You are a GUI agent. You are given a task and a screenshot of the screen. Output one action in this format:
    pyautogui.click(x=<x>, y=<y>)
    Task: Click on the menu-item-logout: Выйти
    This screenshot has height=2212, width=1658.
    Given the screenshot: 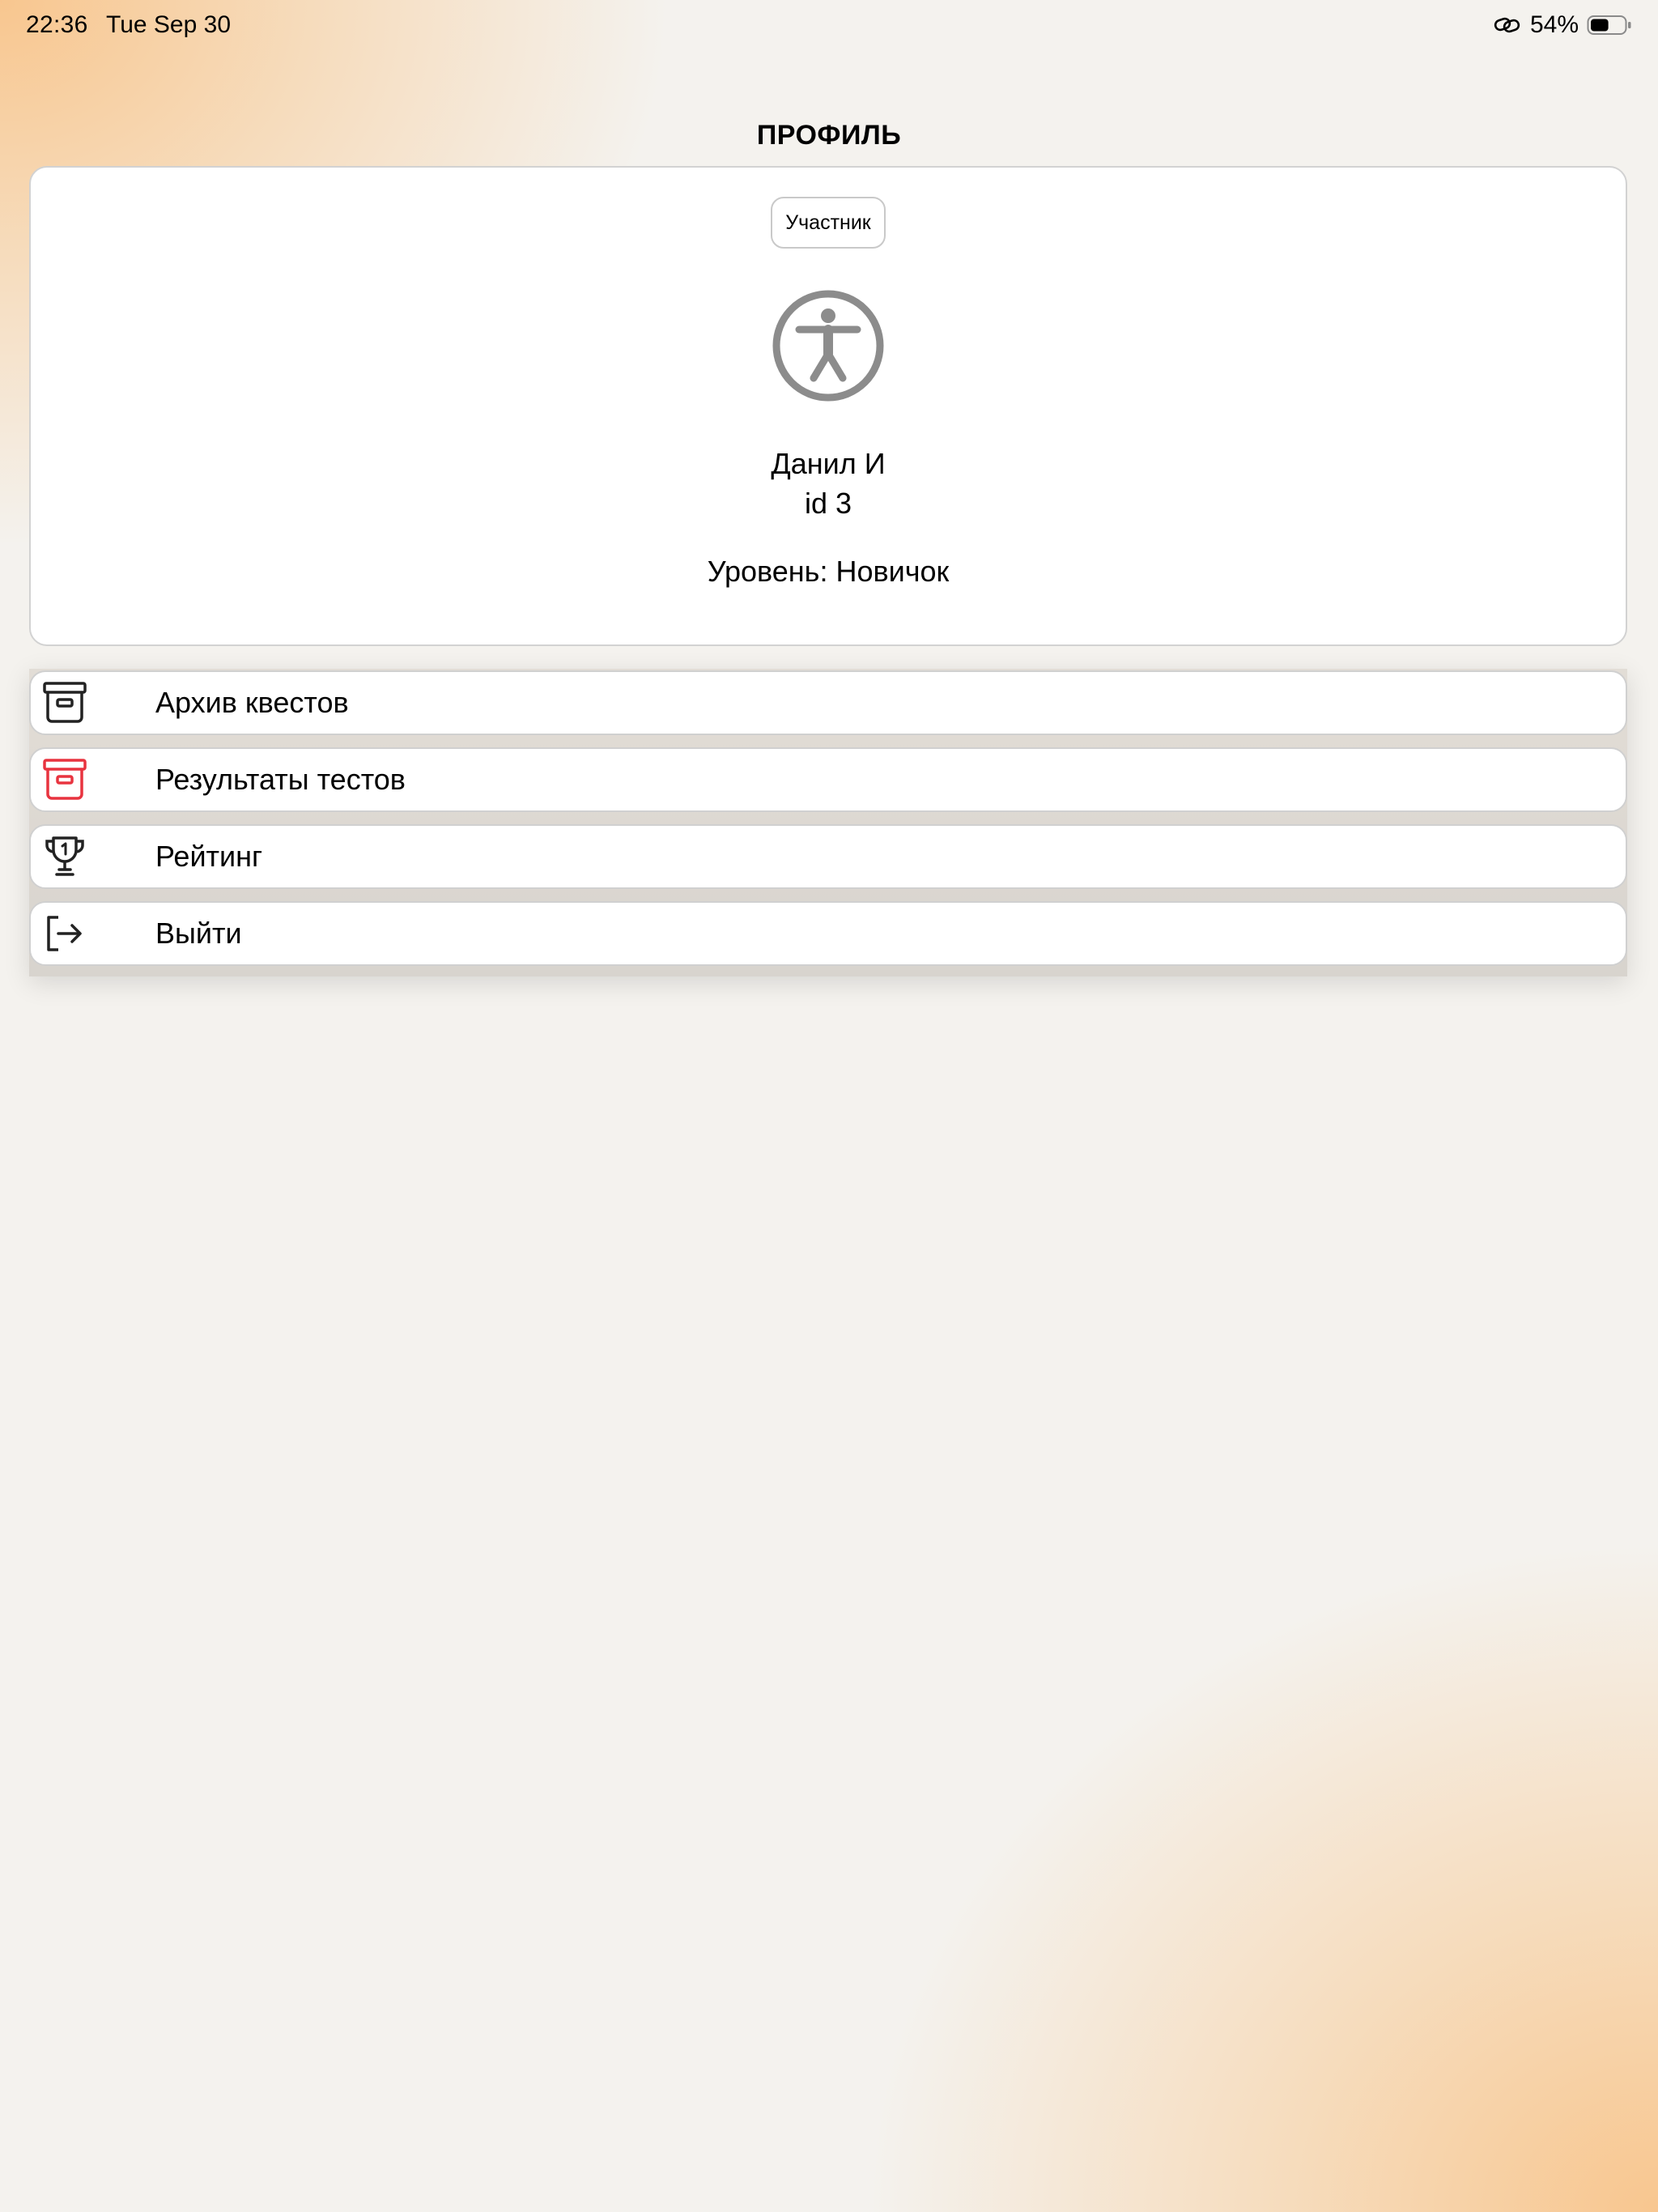 What is the action you would take?
    pyautogui.click(x=828, y=934)
    